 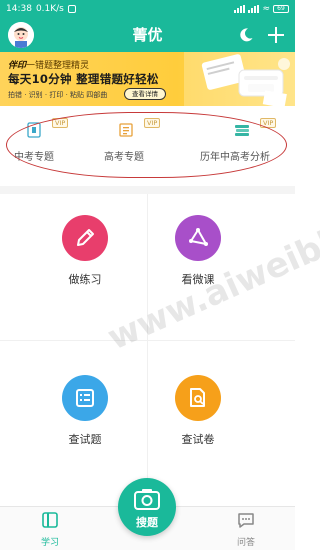 I want to click on triangle-icon, so click(x=198, y=237).